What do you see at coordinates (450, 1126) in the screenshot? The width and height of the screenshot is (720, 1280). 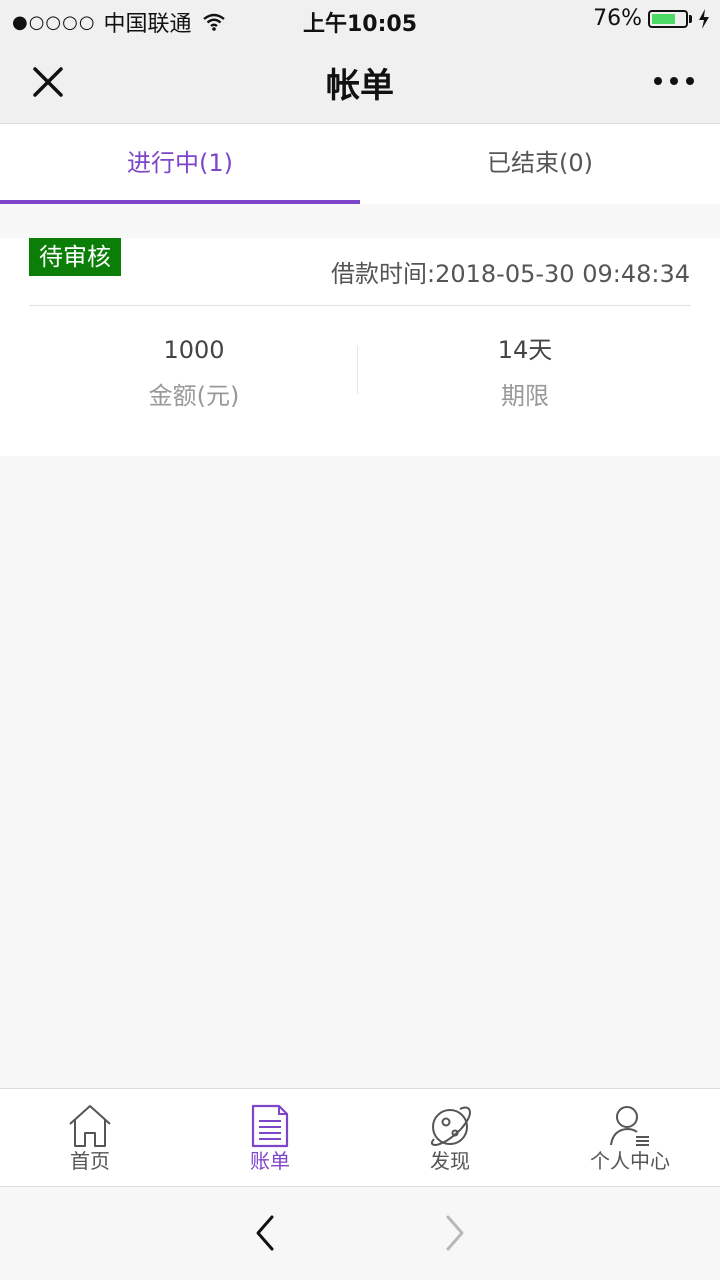 I see `planet-icon` at bounding box center [450, 1126].